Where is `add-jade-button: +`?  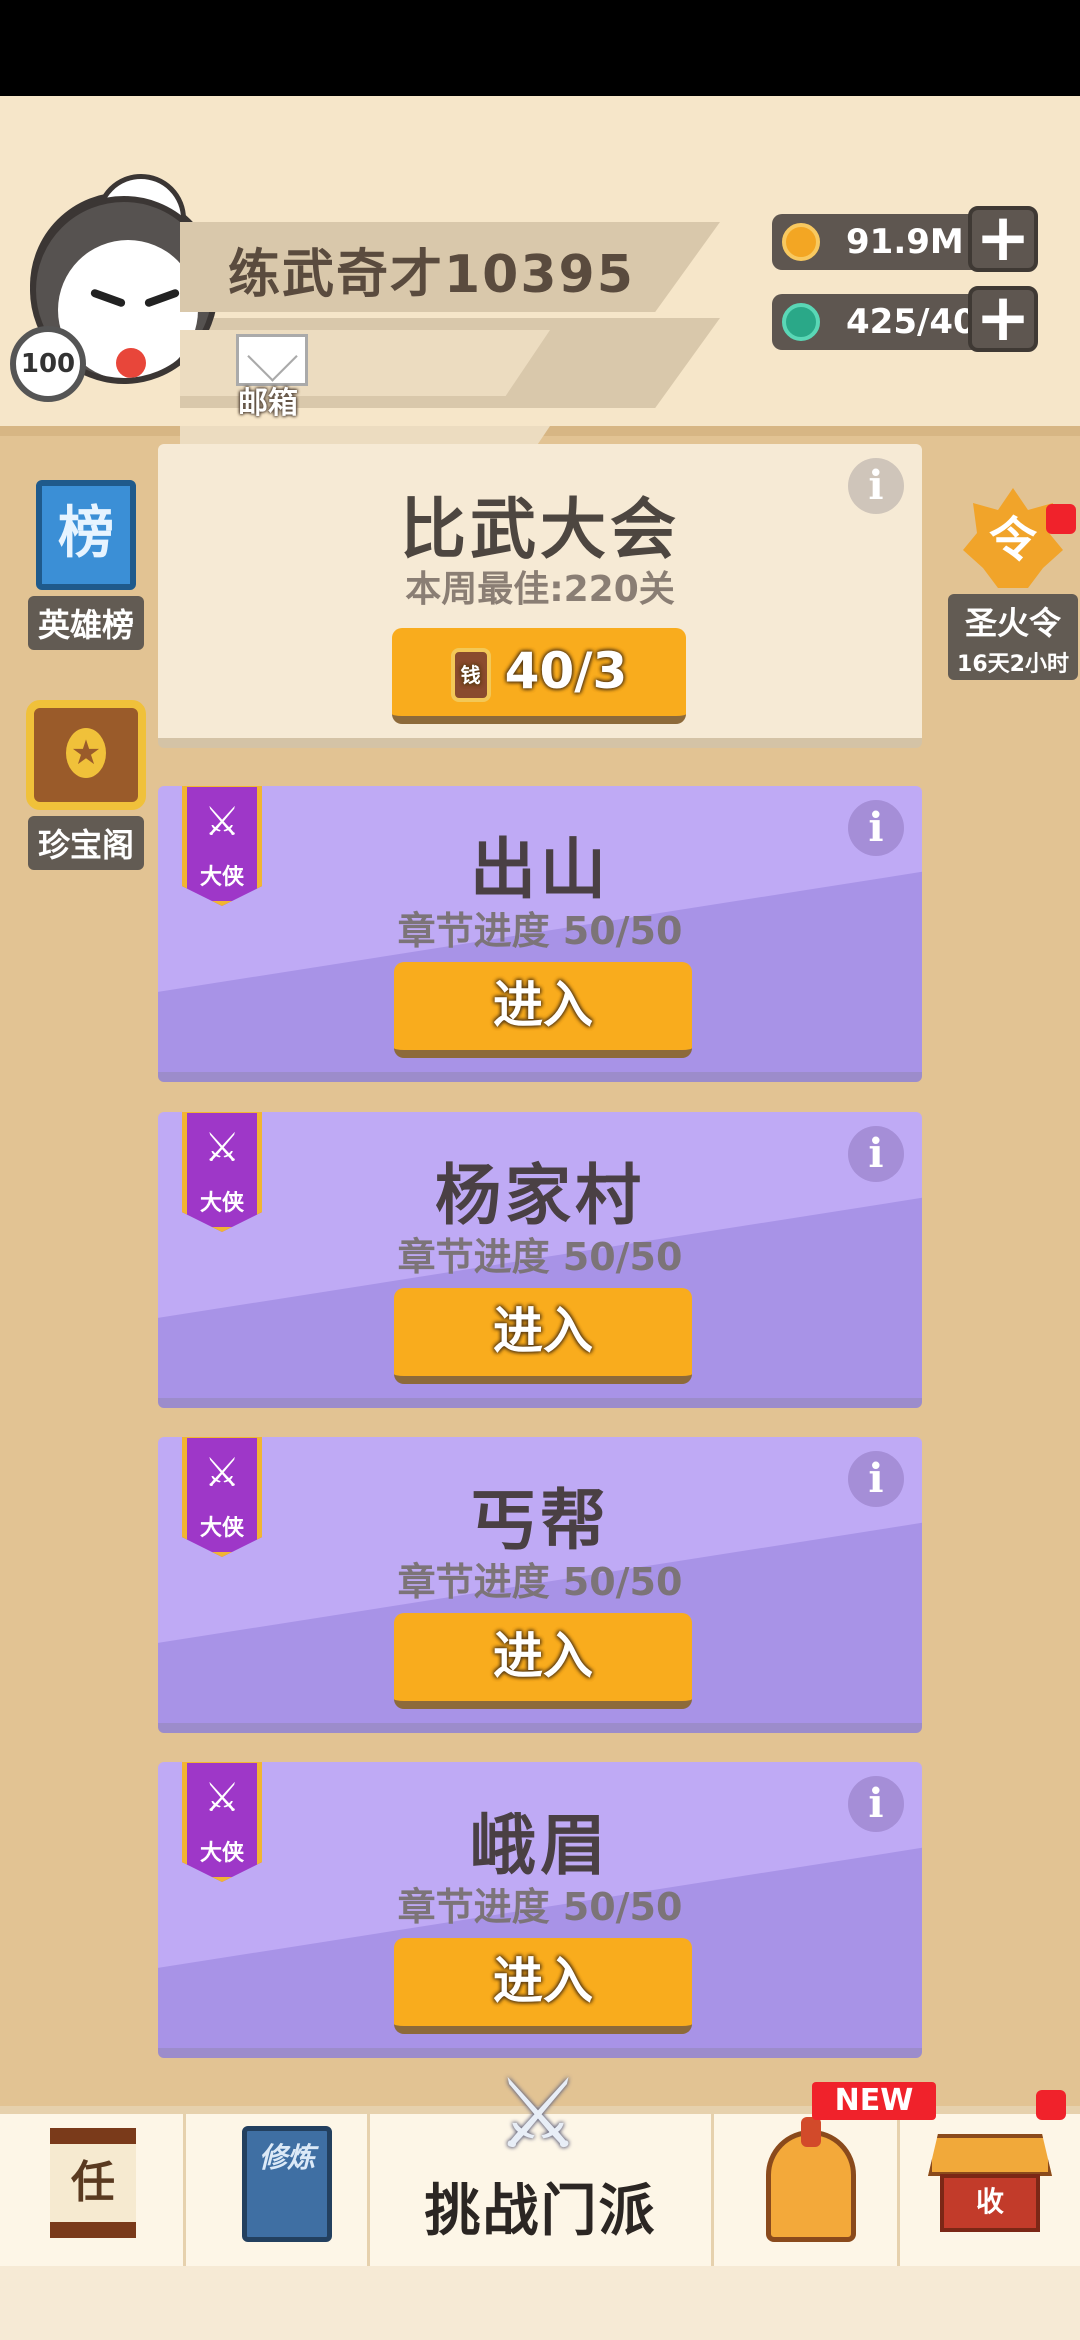
add-jade-button: + is located at coordinates (1003, 318).